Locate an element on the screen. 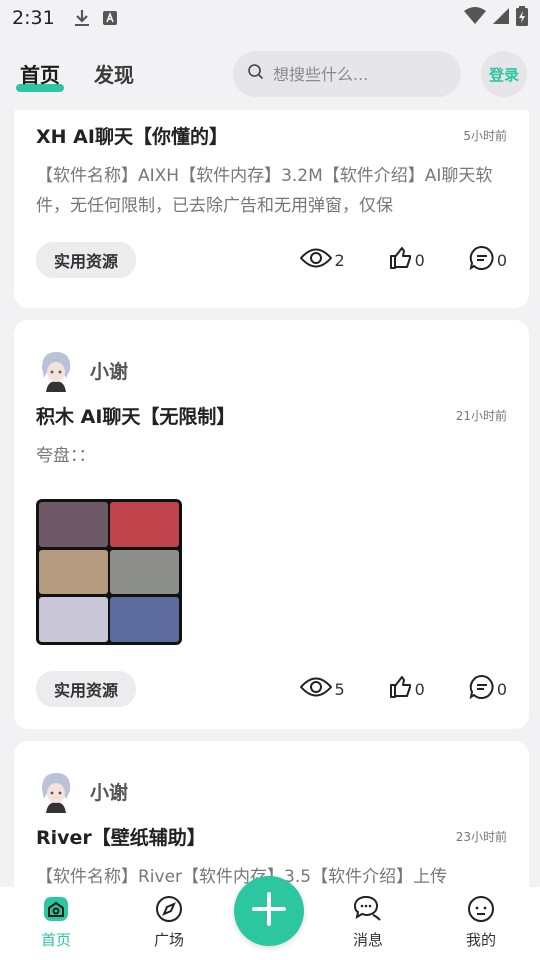 This screenshot has height=960, width=540. battery-icon is located at coordinates (522, 18).